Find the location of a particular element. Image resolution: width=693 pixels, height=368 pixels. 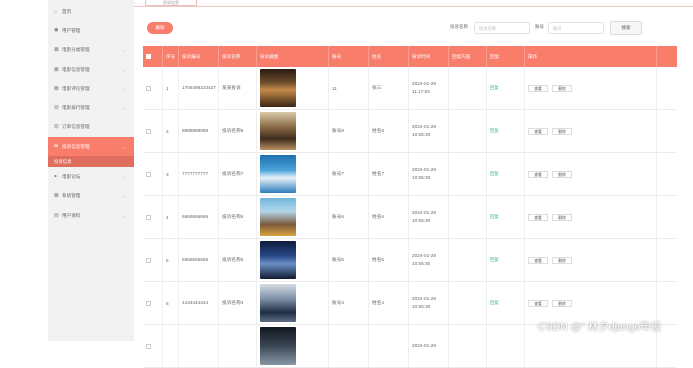

status-cell is located at coordinates (506, 346).